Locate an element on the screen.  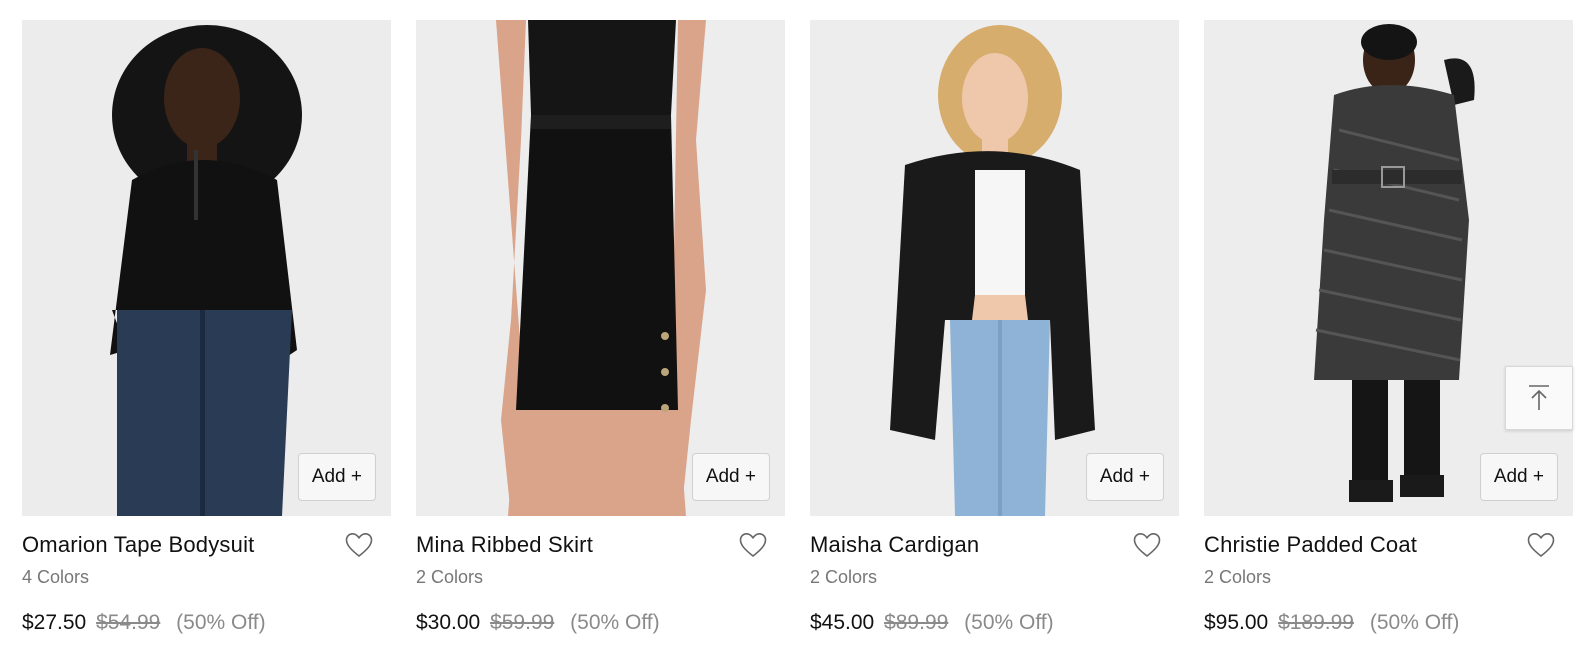
original-price: $89.99 is located at coordinates (916, 622).